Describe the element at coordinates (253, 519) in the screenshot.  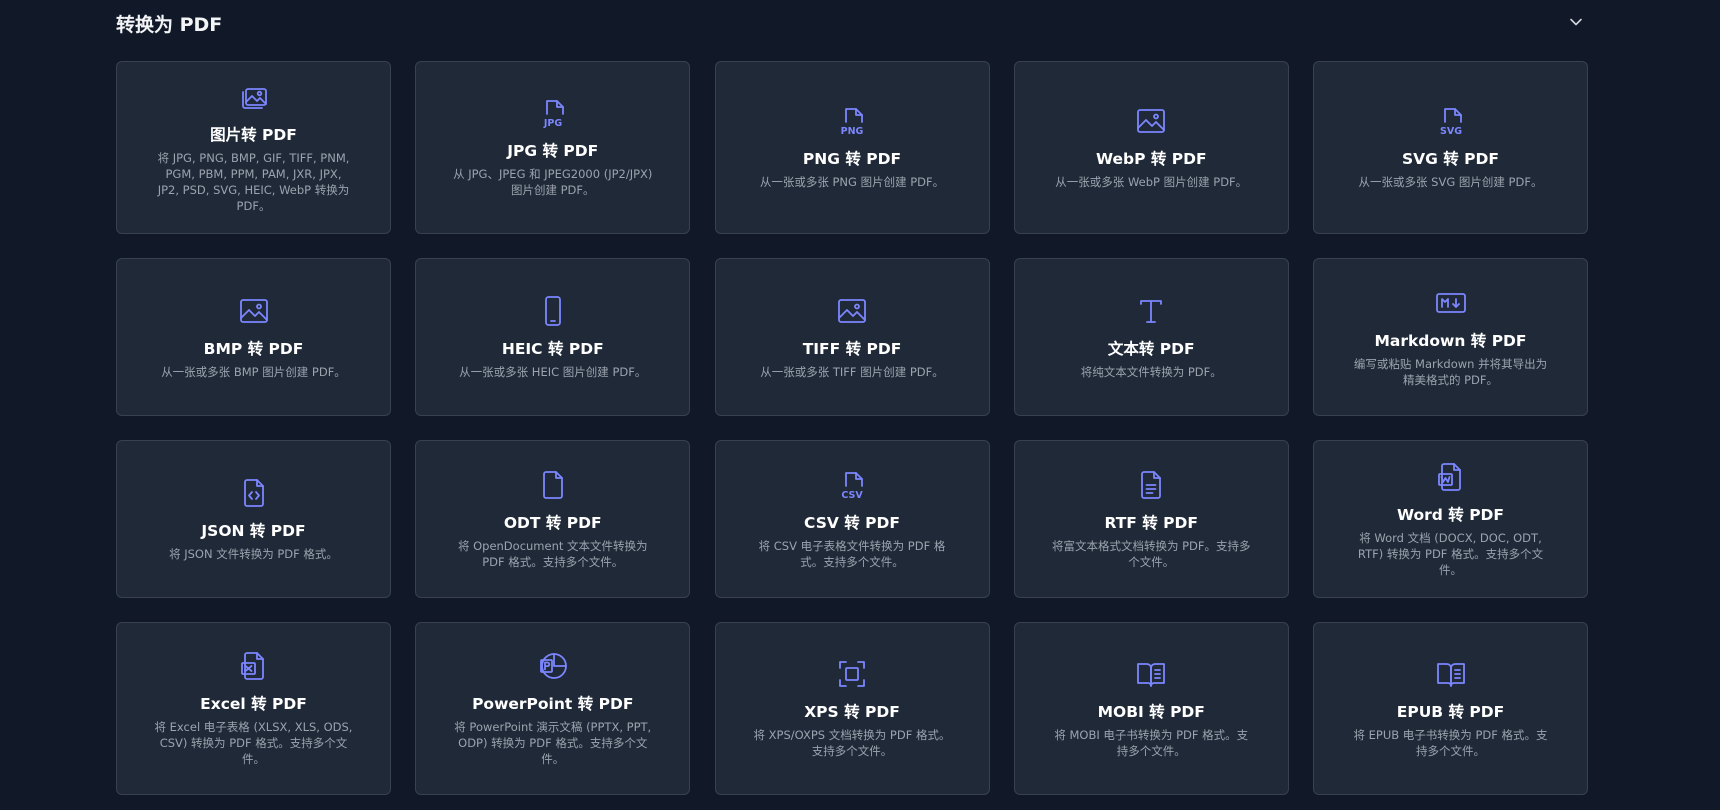
I see `tool-card-11: JSON 转 PDF 将 JSON 文件转换为 PDF 格式。` at that location.